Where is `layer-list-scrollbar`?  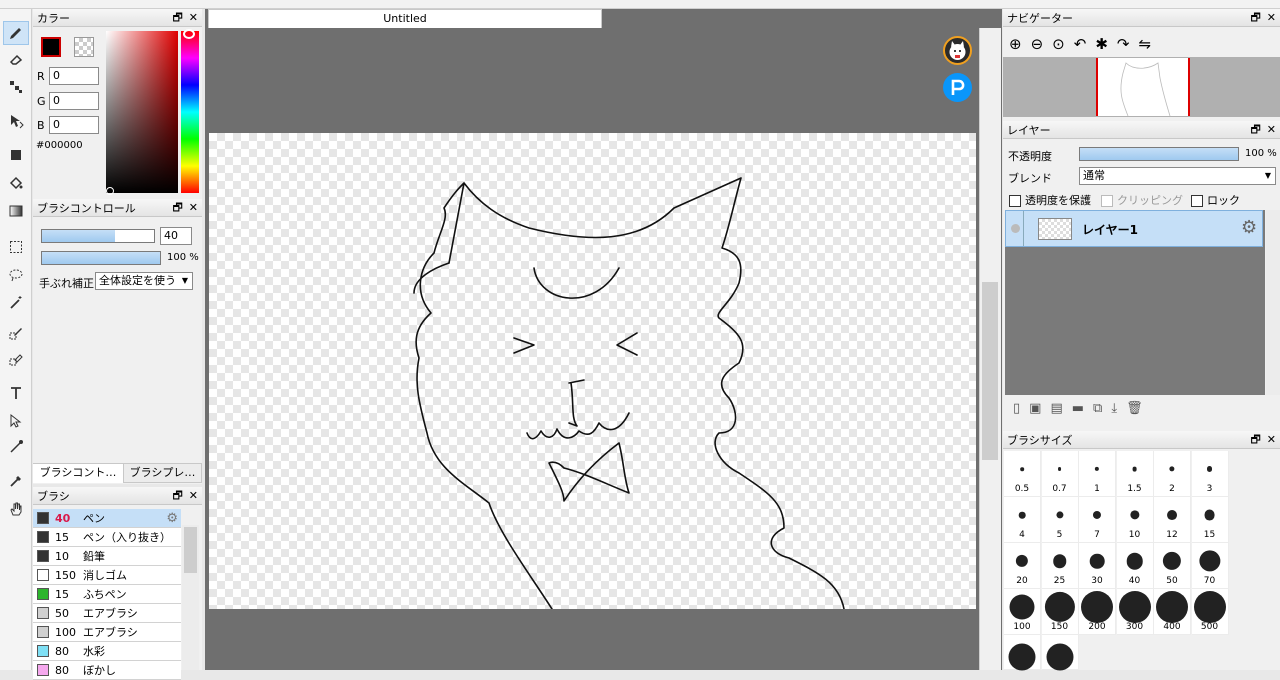
layer-list-scrollbar is located at coordinates (1273, 302).